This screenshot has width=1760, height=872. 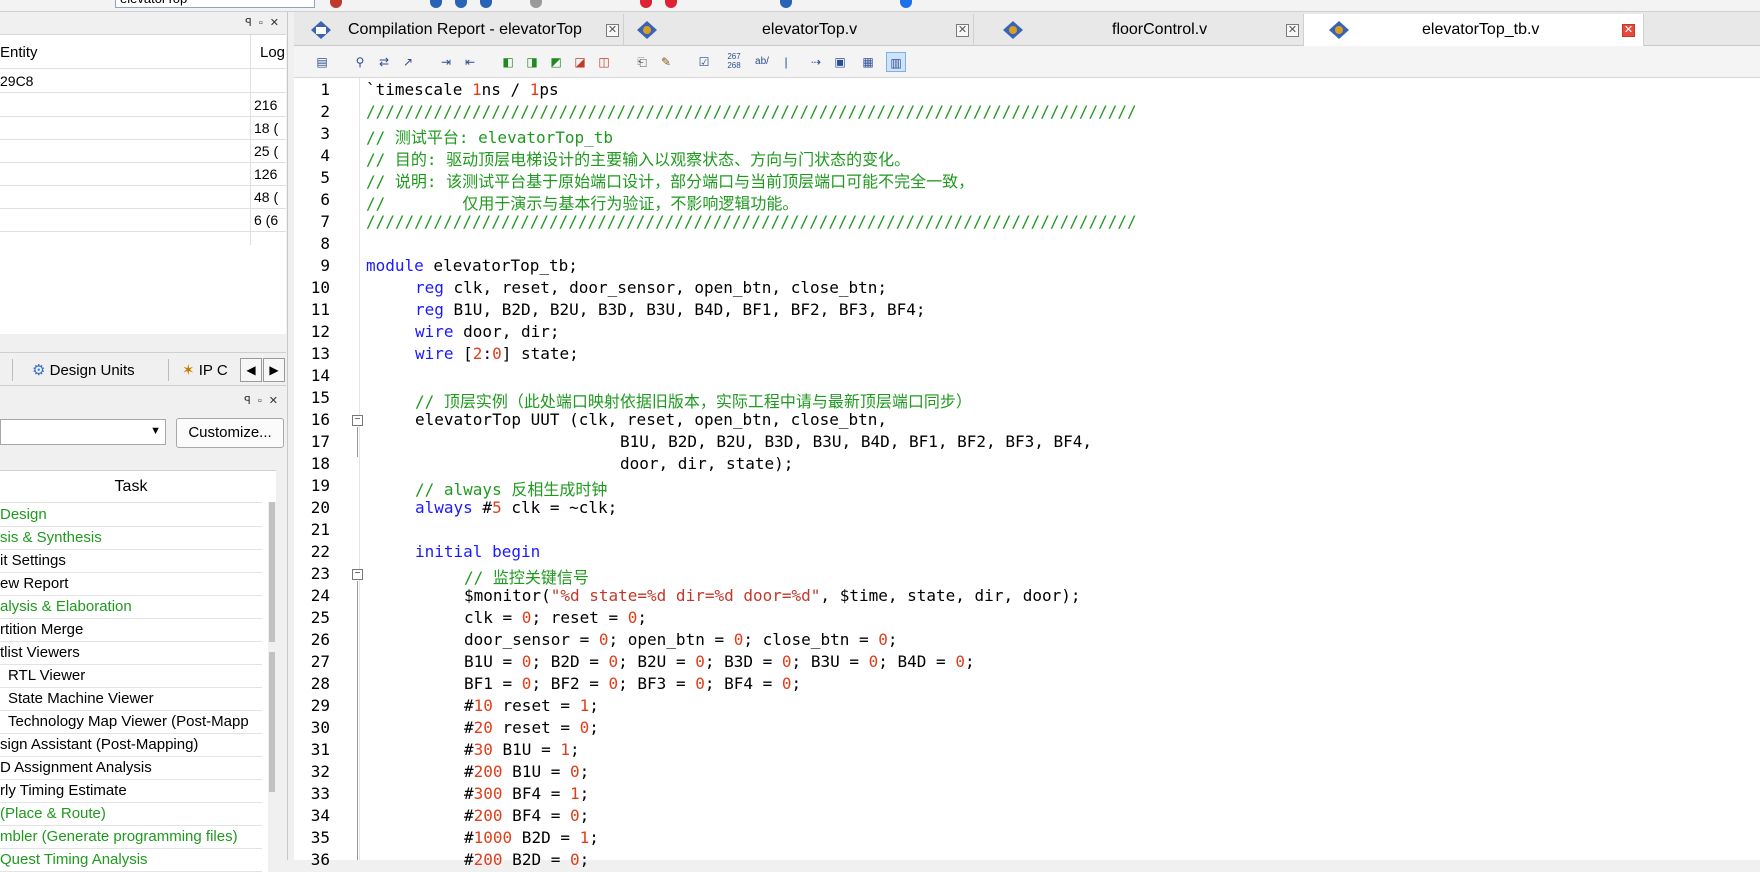 What do you see at coordinates (131, 860) in the screenshot?
I see `task-item: Quest Timing Analysis` at bounding box center [131, 860].